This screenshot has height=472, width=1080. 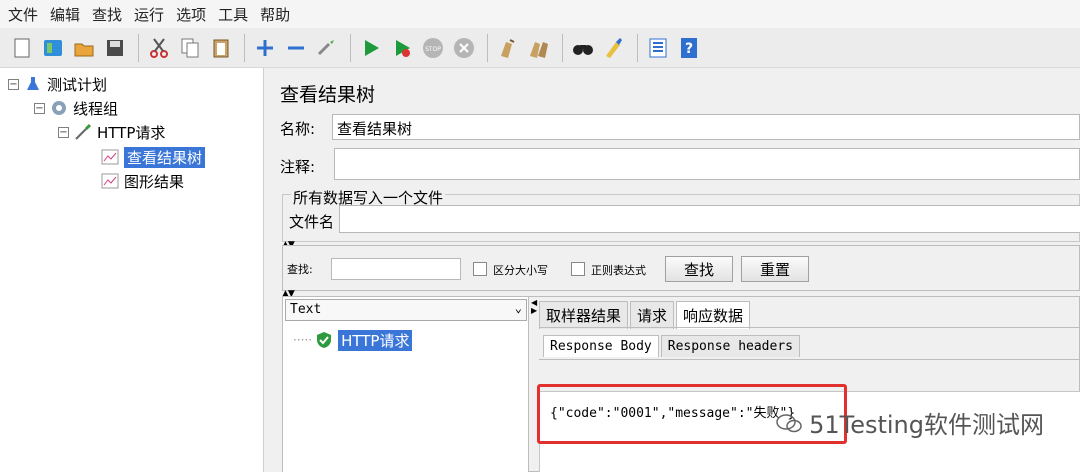 I want to click on result-tabs: 取样器结果 请求 响应数据, so click(x=645, y=315).